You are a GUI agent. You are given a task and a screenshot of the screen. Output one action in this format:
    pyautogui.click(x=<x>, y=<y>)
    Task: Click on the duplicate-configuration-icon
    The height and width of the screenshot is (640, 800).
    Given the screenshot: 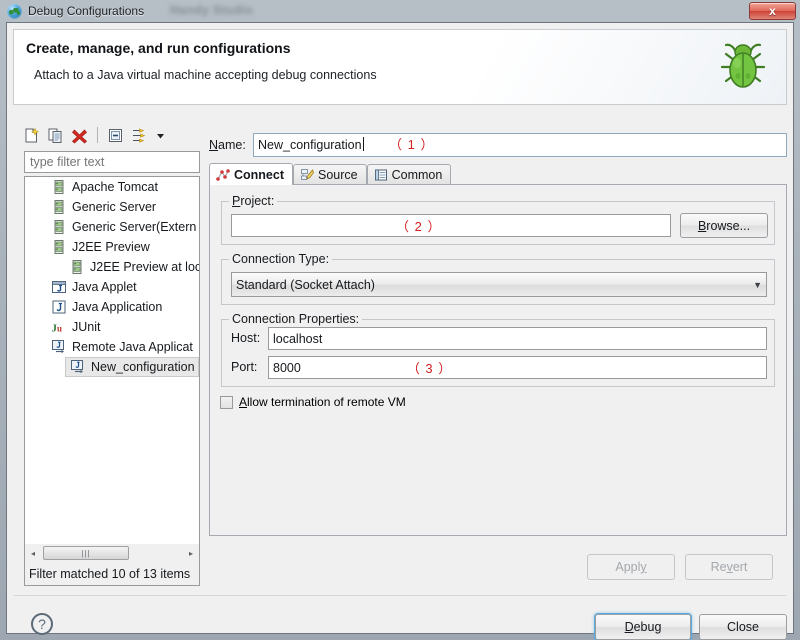 What is the action you would take?
    pyautogui.click(x=55, y=135)
    